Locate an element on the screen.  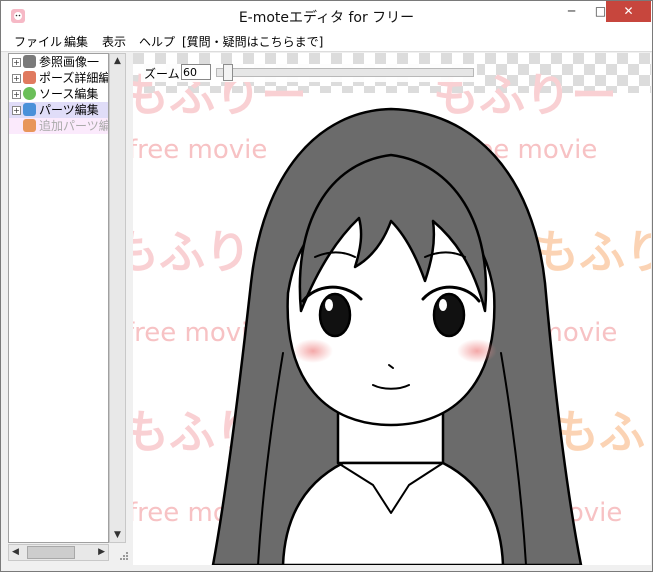
resize-grip-icon is located at coordinates (124, 556).